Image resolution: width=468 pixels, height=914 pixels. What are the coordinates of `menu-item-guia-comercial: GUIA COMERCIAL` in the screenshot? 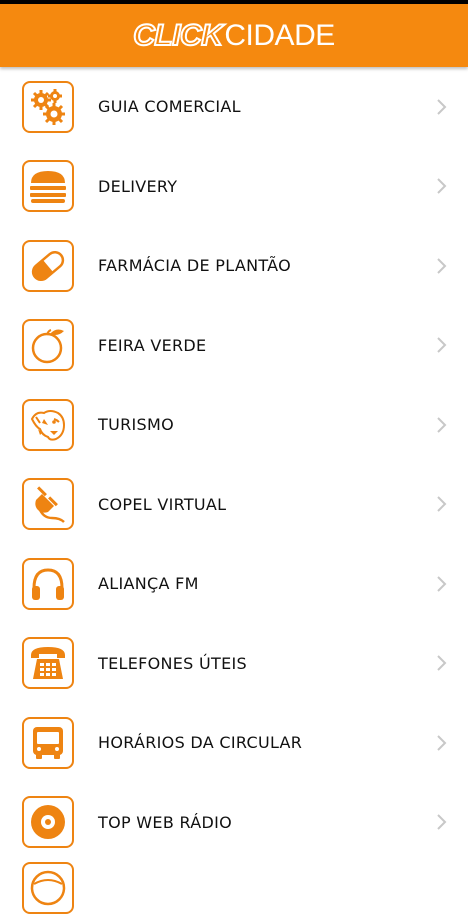 It's located at (234, 107).